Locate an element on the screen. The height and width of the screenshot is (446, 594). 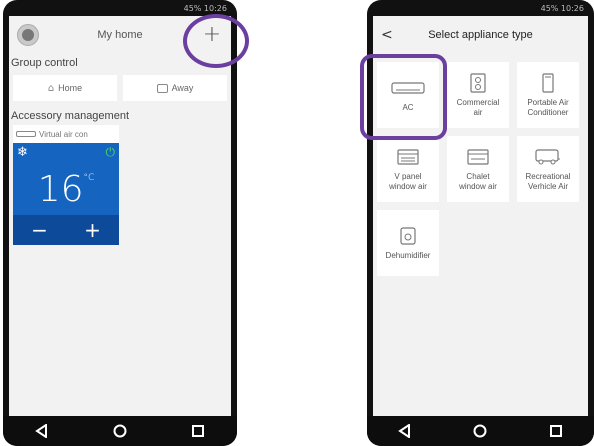
appliance-header: < Select appliance type is located at coordinates (480, 35).